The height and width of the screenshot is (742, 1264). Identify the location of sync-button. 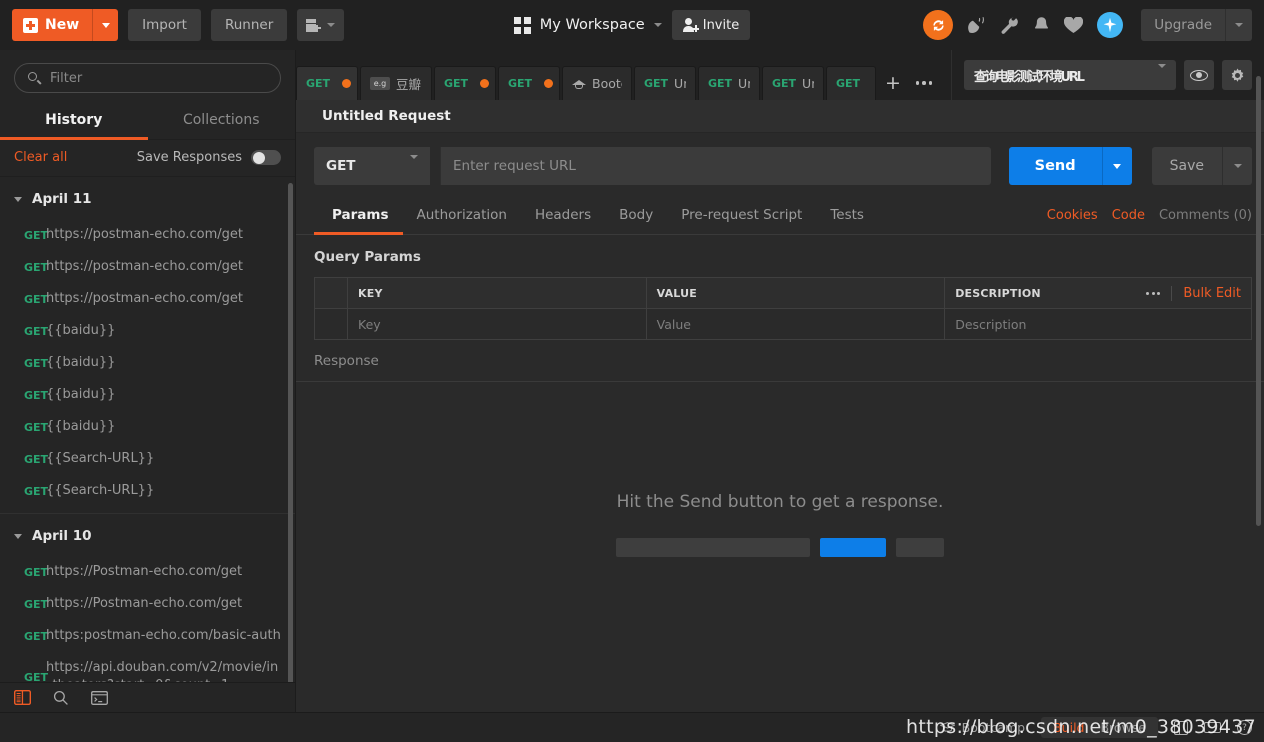
(938, 25).